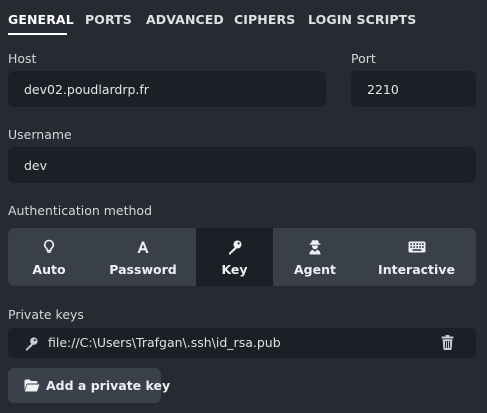  I want to click on auth-option-label: Auto, so click(49, 269).